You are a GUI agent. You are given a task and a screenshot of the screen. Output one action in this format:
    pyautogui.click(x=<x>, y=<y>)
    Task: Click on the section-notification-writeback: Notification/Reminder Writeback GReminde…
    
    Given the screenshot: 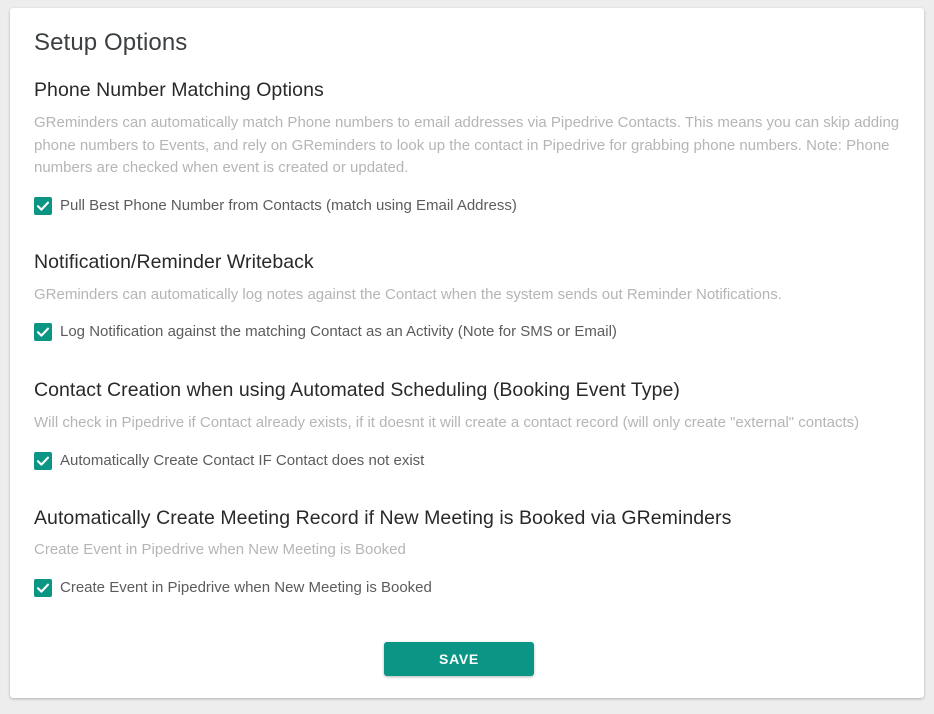 What is the action you would take?
    pyautogui.click(x=467, y=296)
    